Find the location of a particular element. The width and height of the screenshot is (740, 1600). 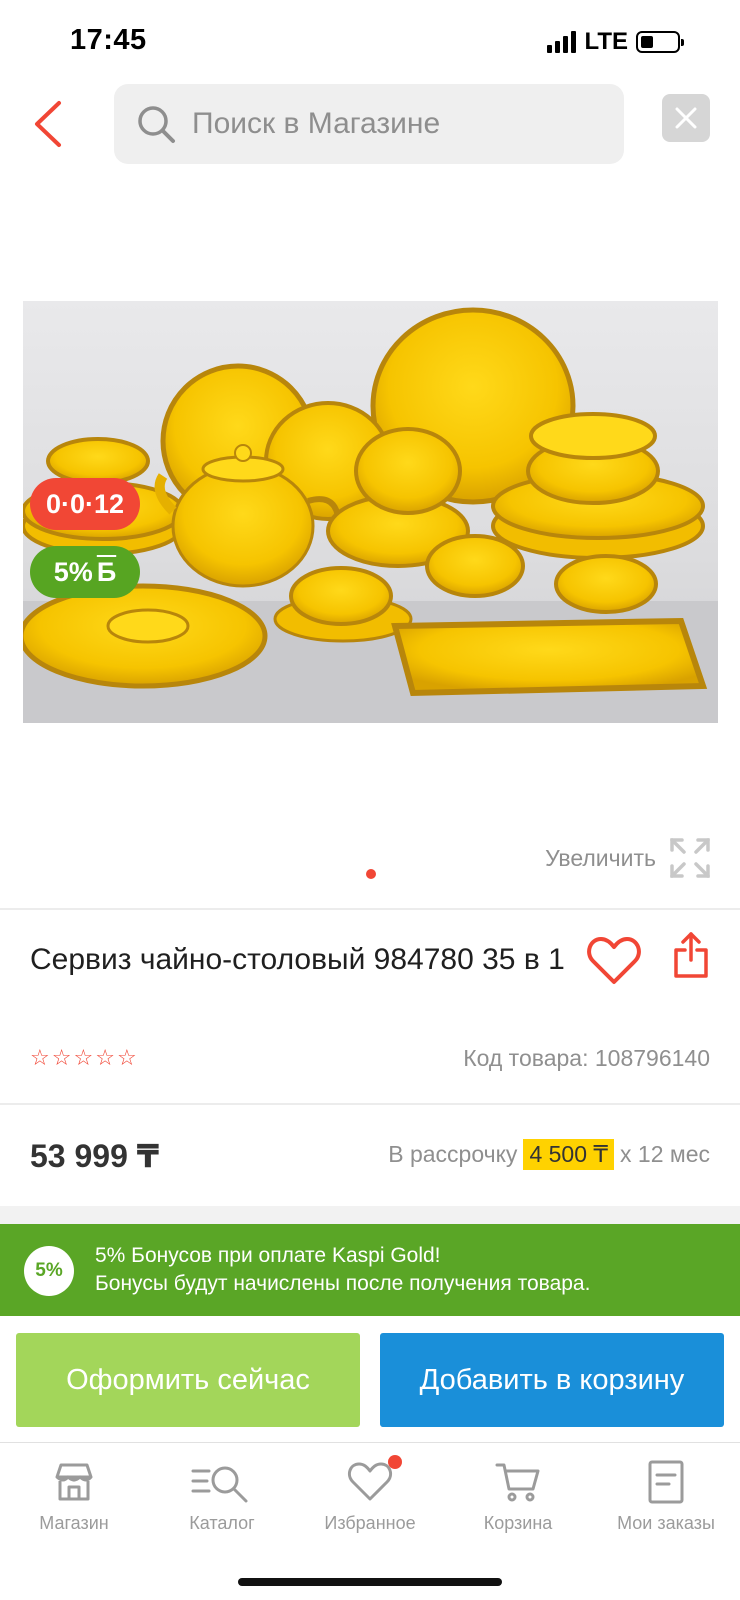

status-bar: 17:45 LTE is located at coordinates (370, 42).